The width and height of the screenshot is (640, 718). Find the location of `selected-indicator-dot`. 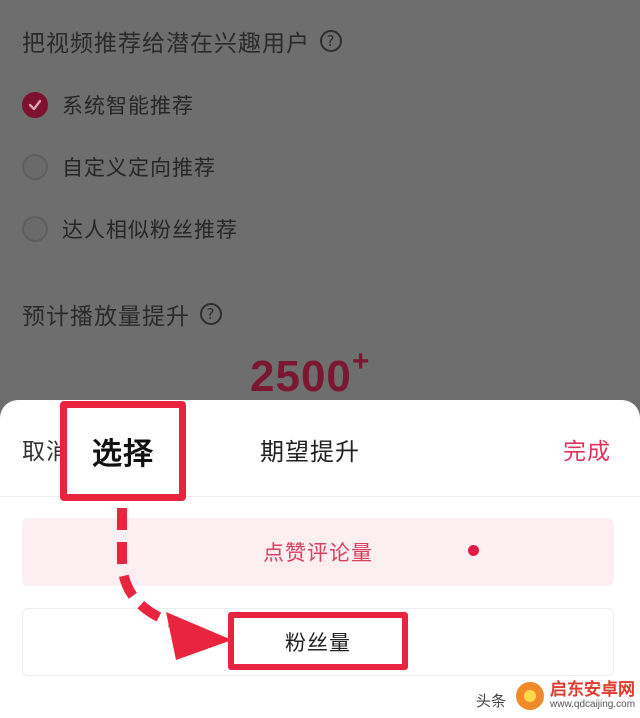

selected-indicator-dot is located at coordinates (473, 550).